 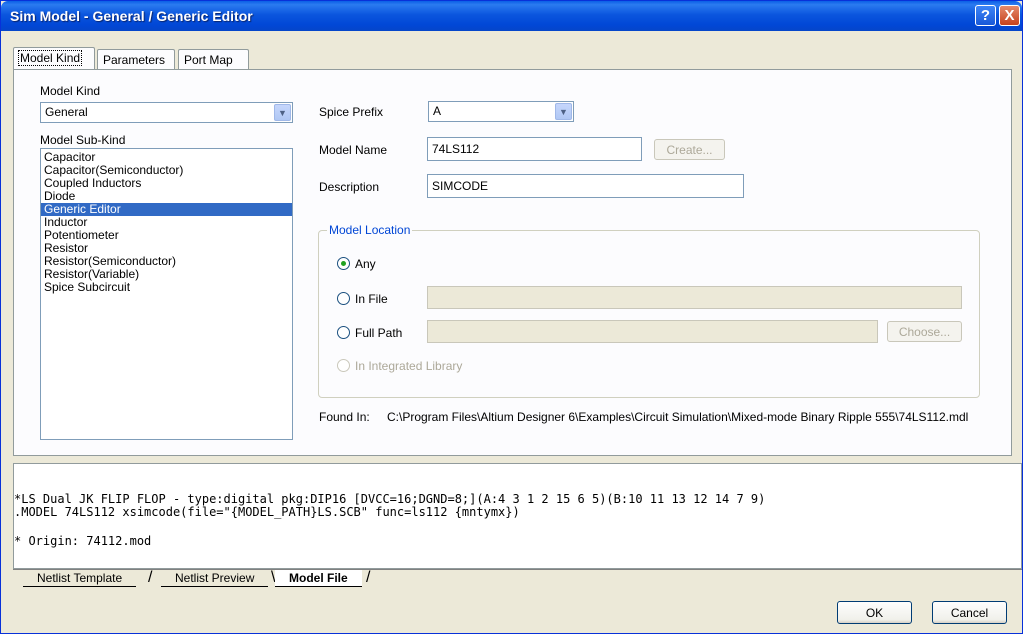 What do you see at coordinates (652, 331) in the screenshot?
I see `full-path-input` at bounding box center [652, 331].